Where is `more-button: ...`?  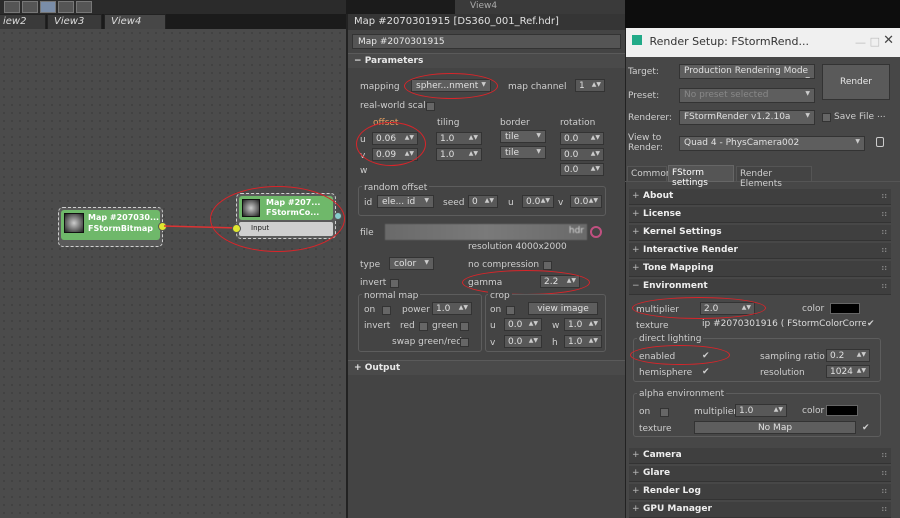 more-button: ... is located at coordinates (881, 115).